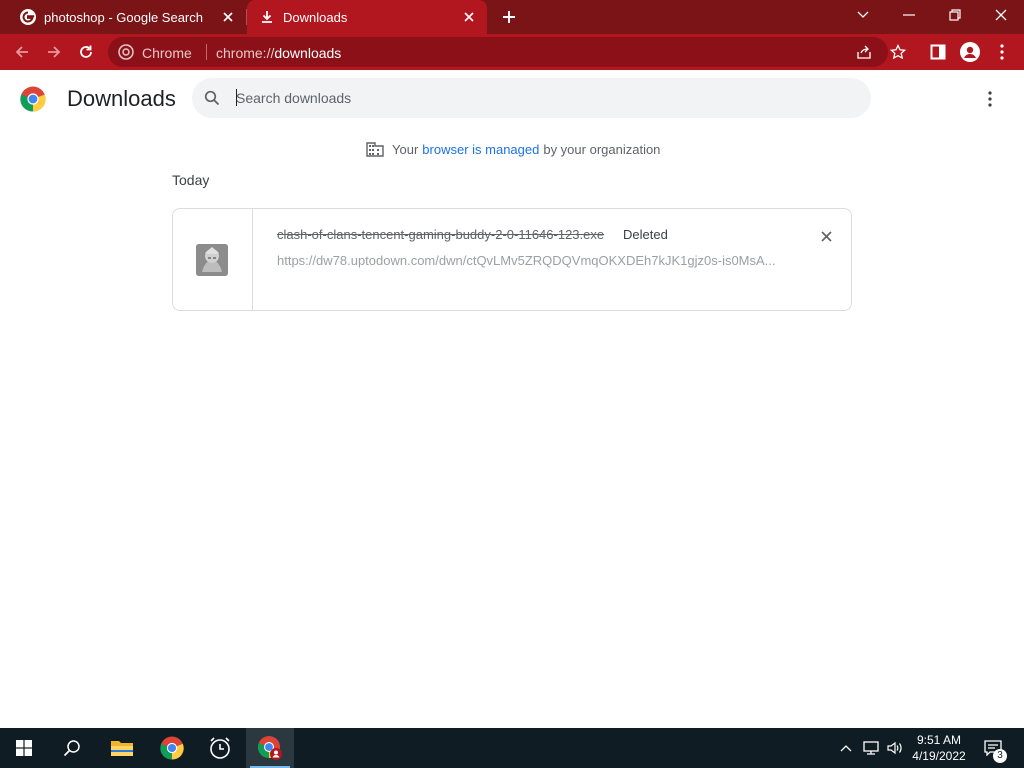  I want to click on tab-title: Downloads, so click(315, 17).